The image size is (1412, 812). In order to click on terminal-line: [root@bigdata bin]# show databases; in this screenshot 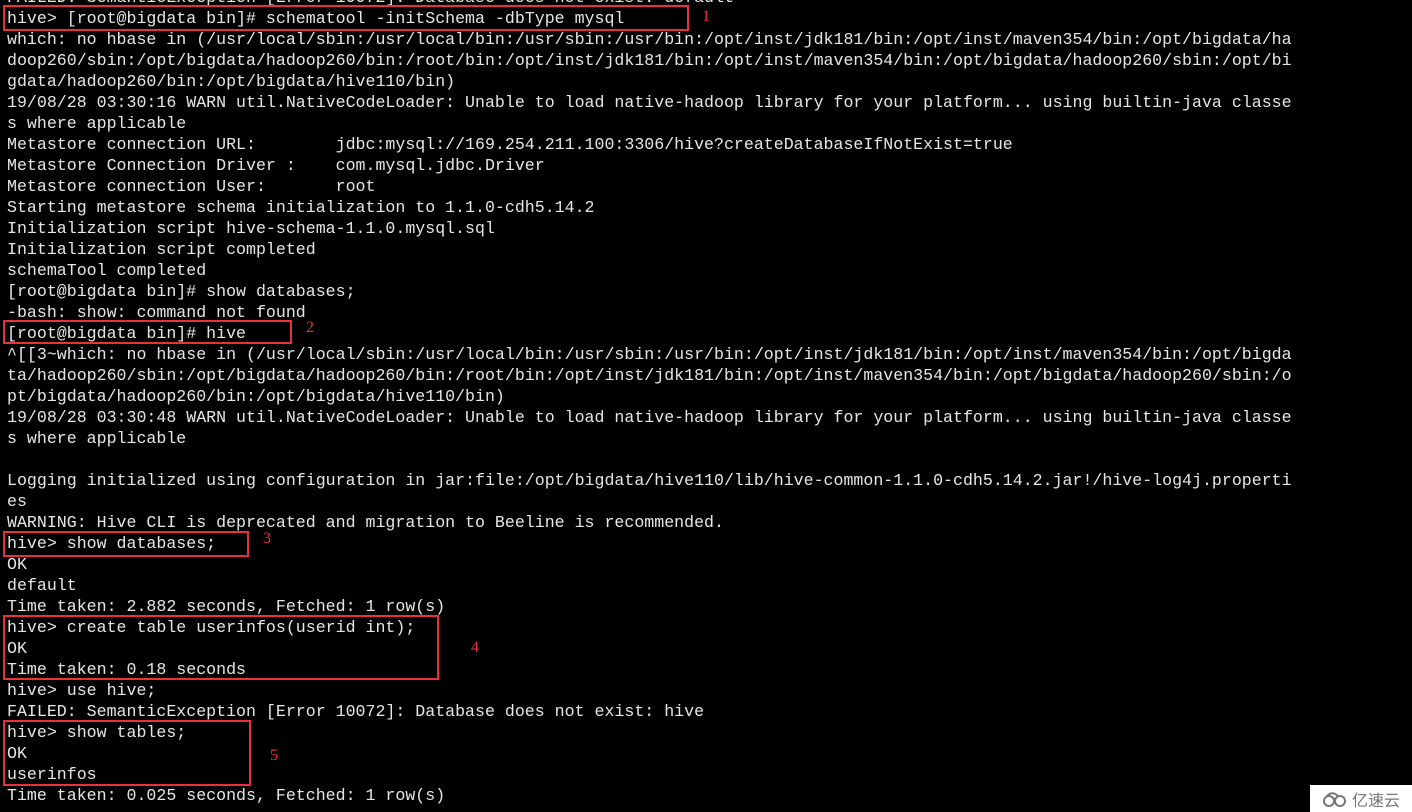, I will do `click(181, 291)`.